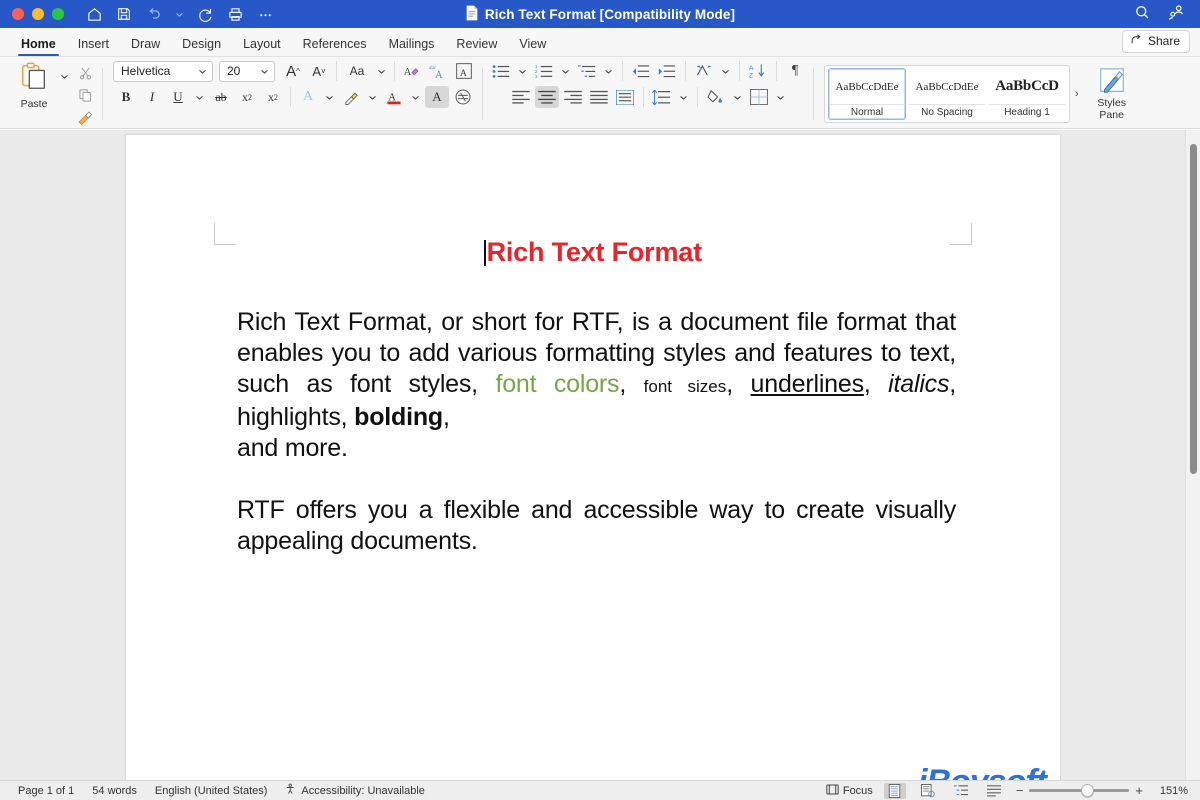 This screenshot has height=800, width=1200. Describe the element at coordinates (64, 70) in the screenshot. I see `paste-dropdown-icon` at that location.